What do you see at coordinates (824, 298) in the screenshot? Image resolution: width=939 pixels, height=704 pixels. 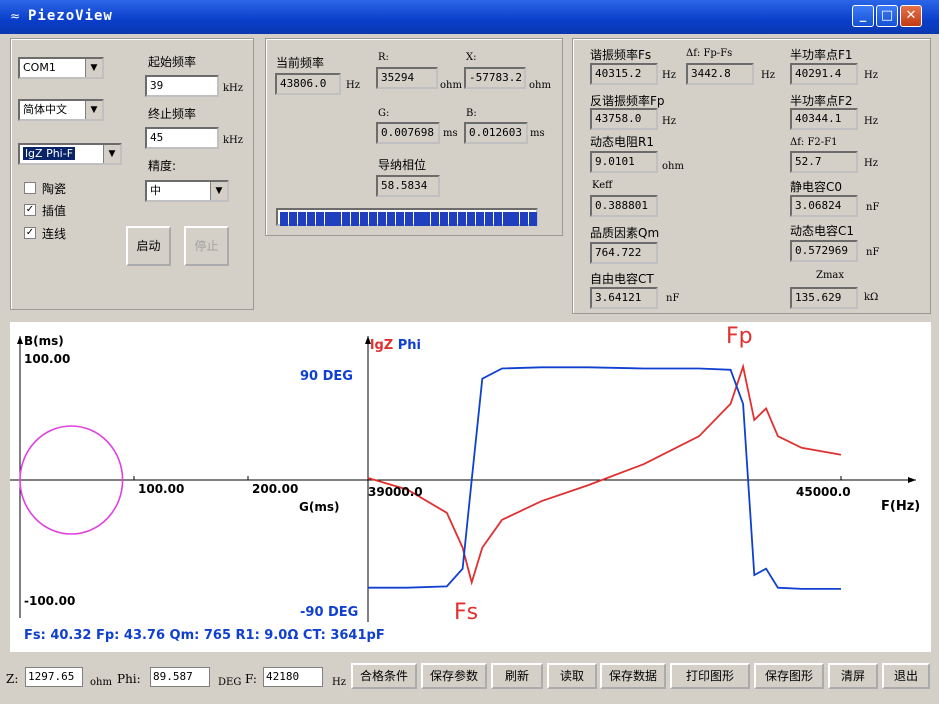 I see `zmax-value: 135.629` at bounding box center [824, 298].